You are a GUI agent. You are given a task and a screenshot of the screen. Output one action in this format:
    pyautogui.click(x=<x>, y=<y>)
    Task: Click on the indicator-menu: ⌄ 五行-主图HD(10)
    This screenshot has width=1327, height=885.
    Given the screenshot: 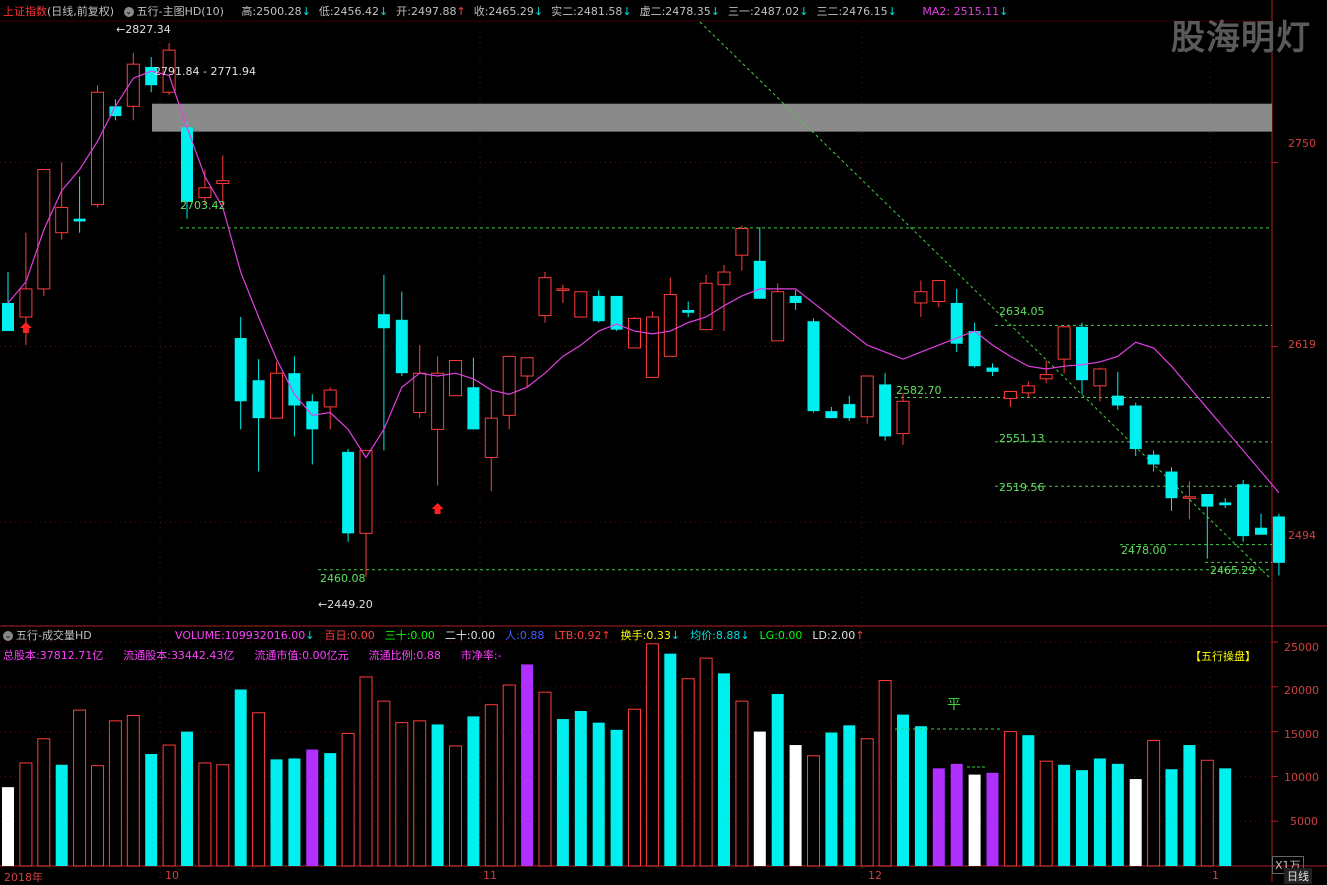 What is the action you would take?
    pyautogui.click(x=173, y=11)
    